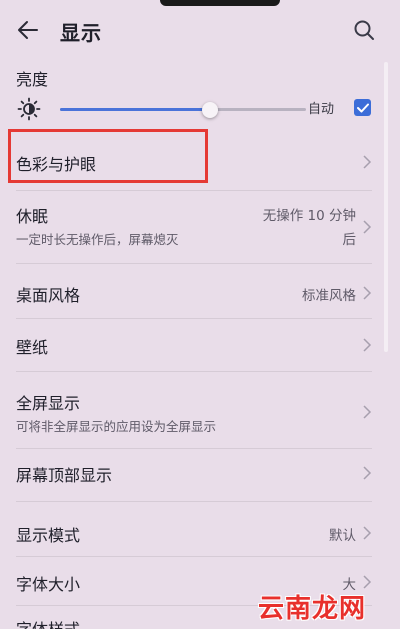 Image resolution: width=400 pixels, height=629 pixels. I want to click on brightness-title: 亮度, so click(32, 79).